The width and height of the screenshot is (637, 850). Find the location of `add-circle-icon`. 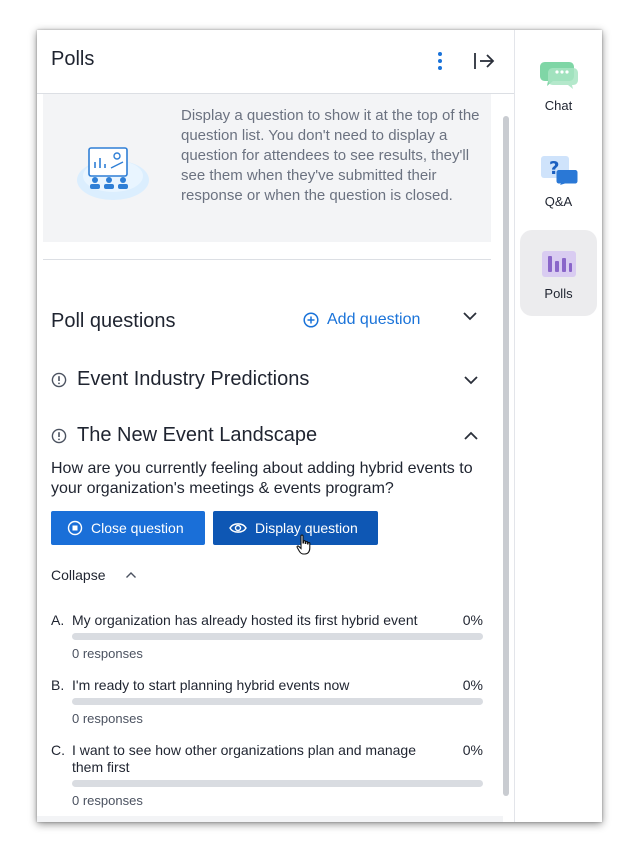

add-circle-icon is located at coordinates (311, 320).